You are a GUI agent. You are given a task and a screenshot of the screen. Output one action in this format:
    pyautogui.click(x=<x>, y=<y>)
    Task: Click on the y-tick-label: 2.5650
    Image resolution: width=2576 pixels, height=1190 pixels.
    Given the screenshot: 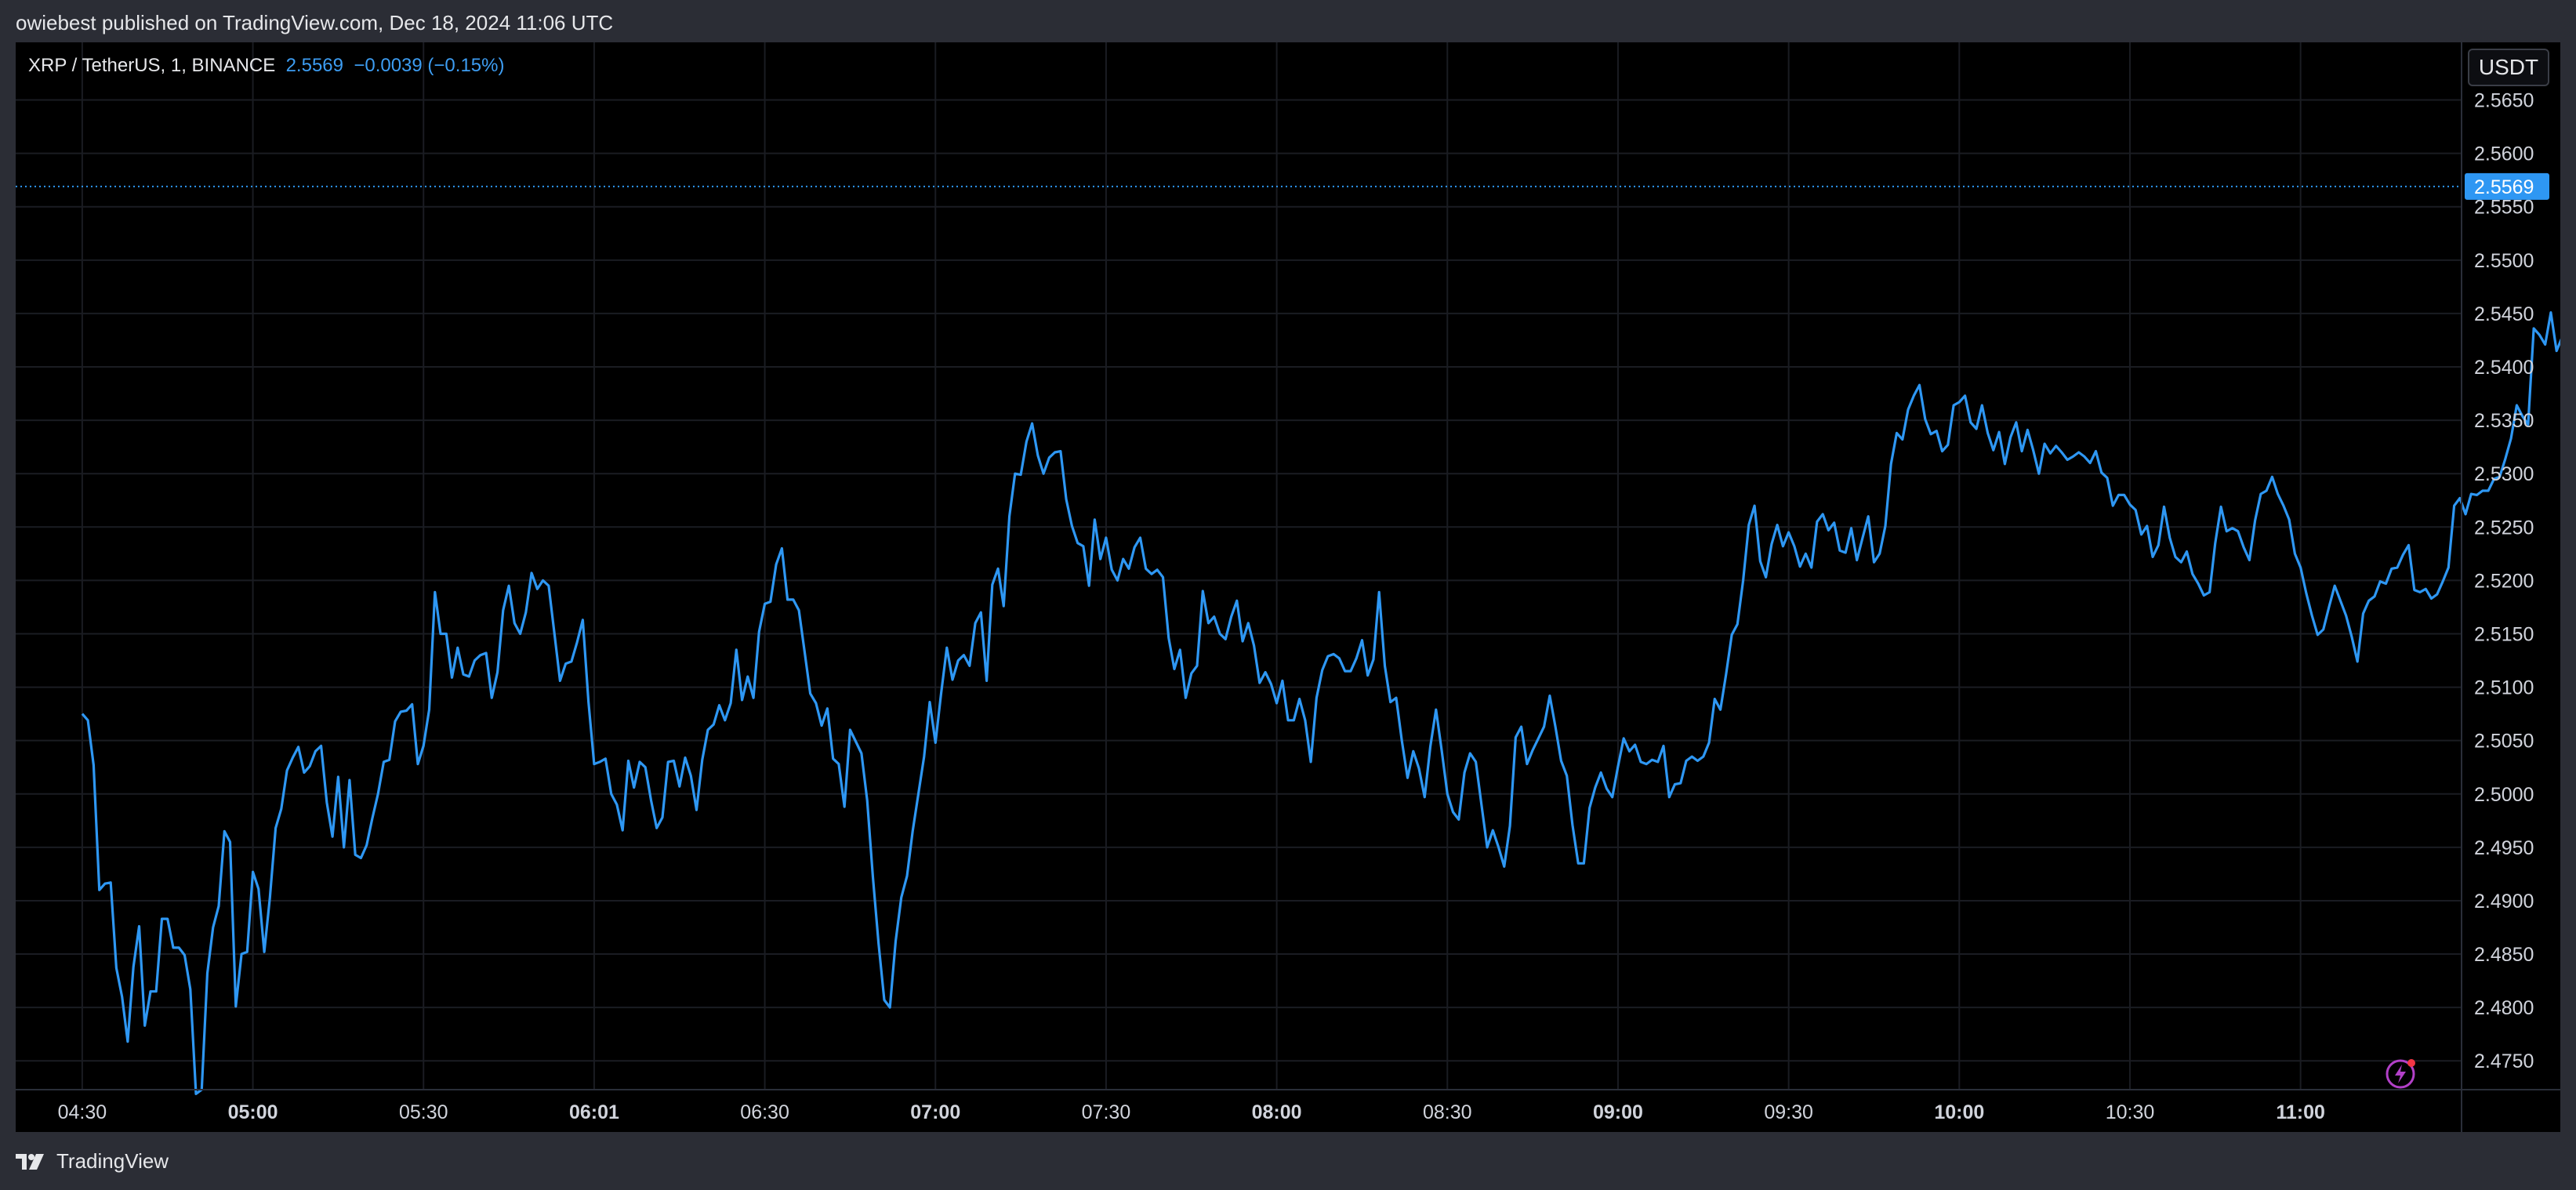 What is the action you would take?
    pyautogui.click(x=2504, y=101)
    